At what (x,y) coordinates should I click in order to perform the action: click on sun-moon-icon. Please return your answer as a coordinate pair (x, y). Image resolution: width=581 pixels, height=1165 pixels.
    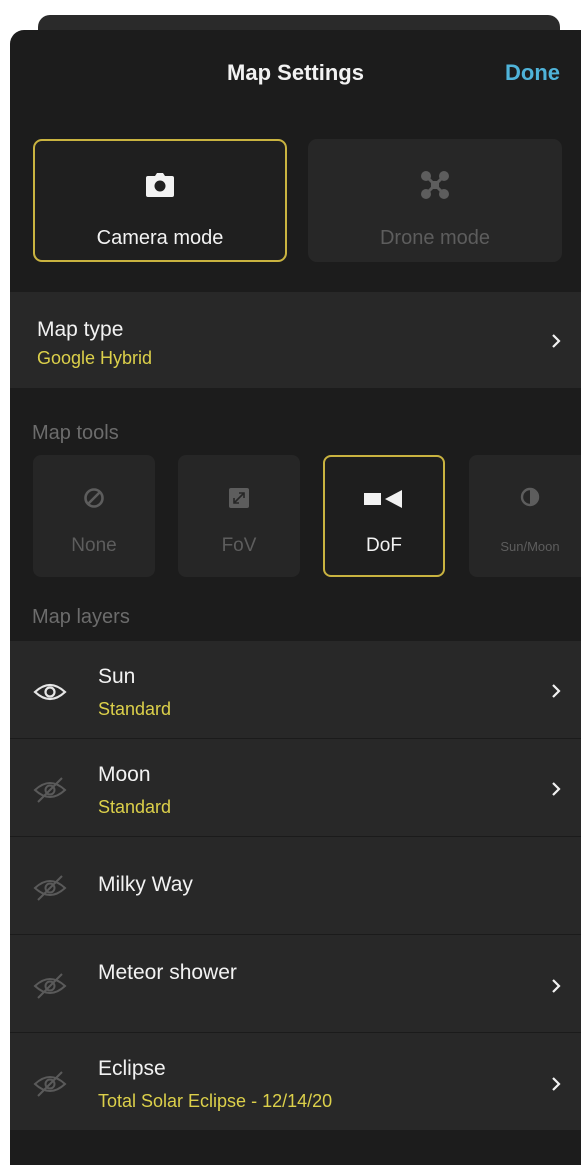
    Looking at the image, I should click on (525, 499).